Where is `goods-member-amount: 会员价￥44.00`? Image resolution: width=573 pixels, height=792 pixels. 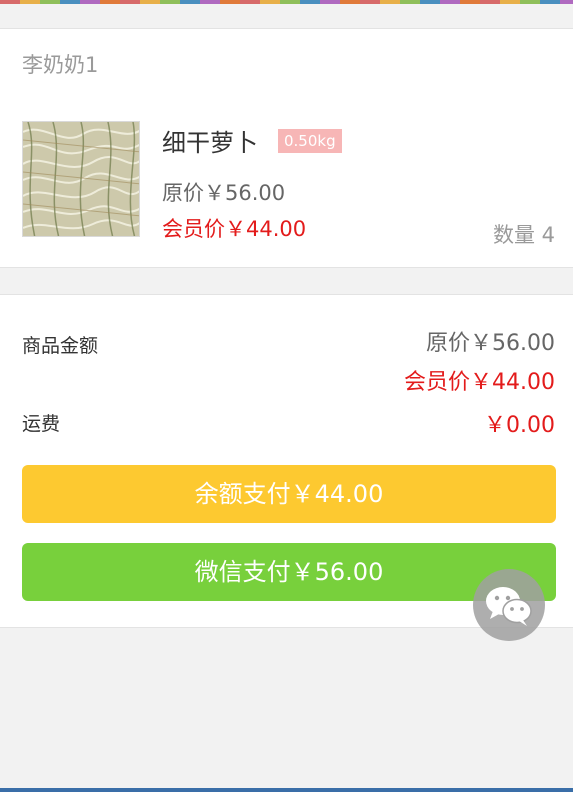 goods-member-amount: 会员价￥44.00 is located at coordinates (479, 382).